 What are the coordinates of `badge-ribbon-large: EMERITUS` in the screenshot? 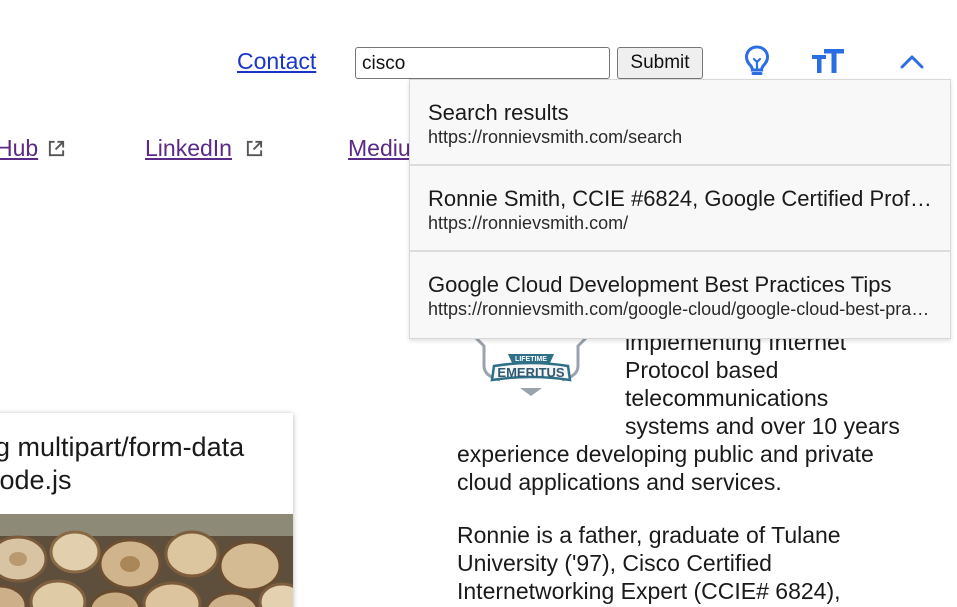 It's located at (531, 372).